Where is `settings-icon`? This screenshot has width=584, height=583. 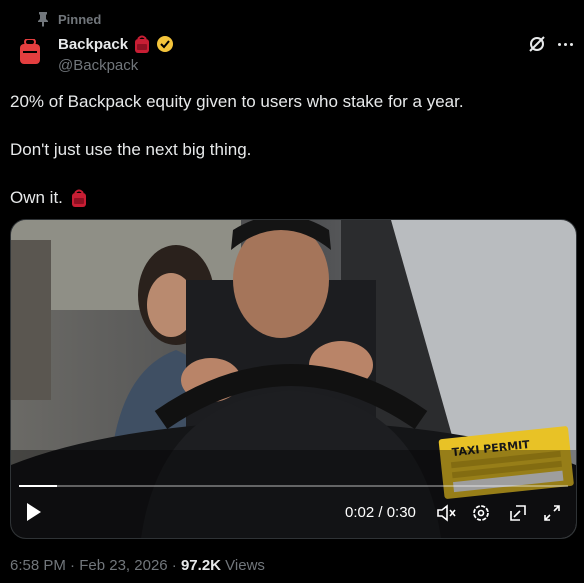
settings-icon is located at coordinates (481, 513).